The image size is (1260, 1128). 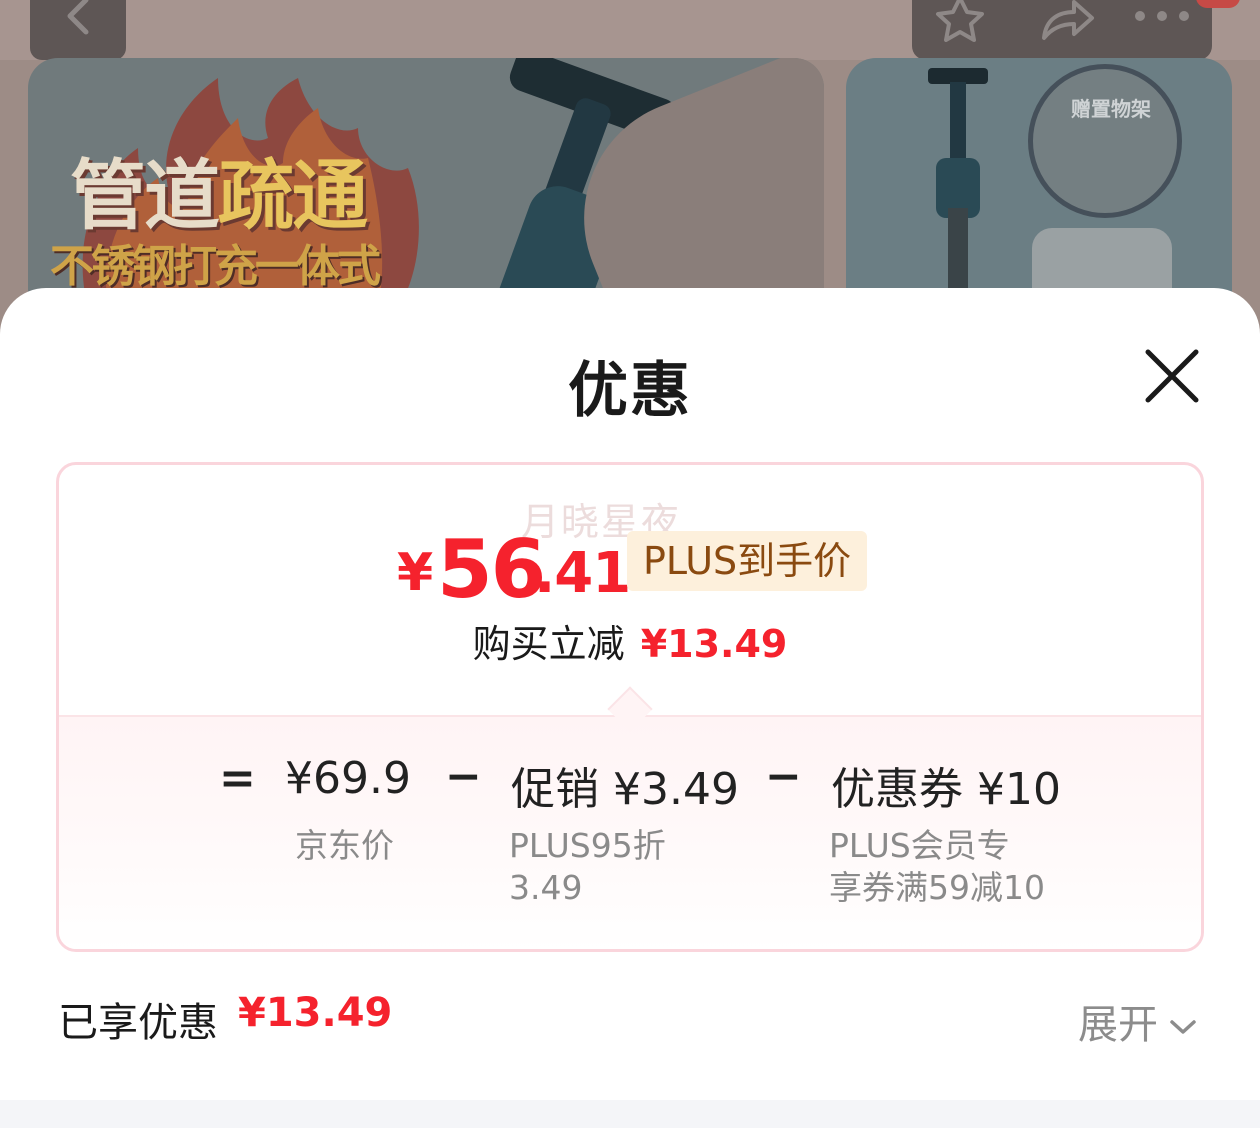 What do you see at coordinates (1118, 1025) in the screenshot?
I see `expand-label: 展开` at bounding box center [1118, 1025].